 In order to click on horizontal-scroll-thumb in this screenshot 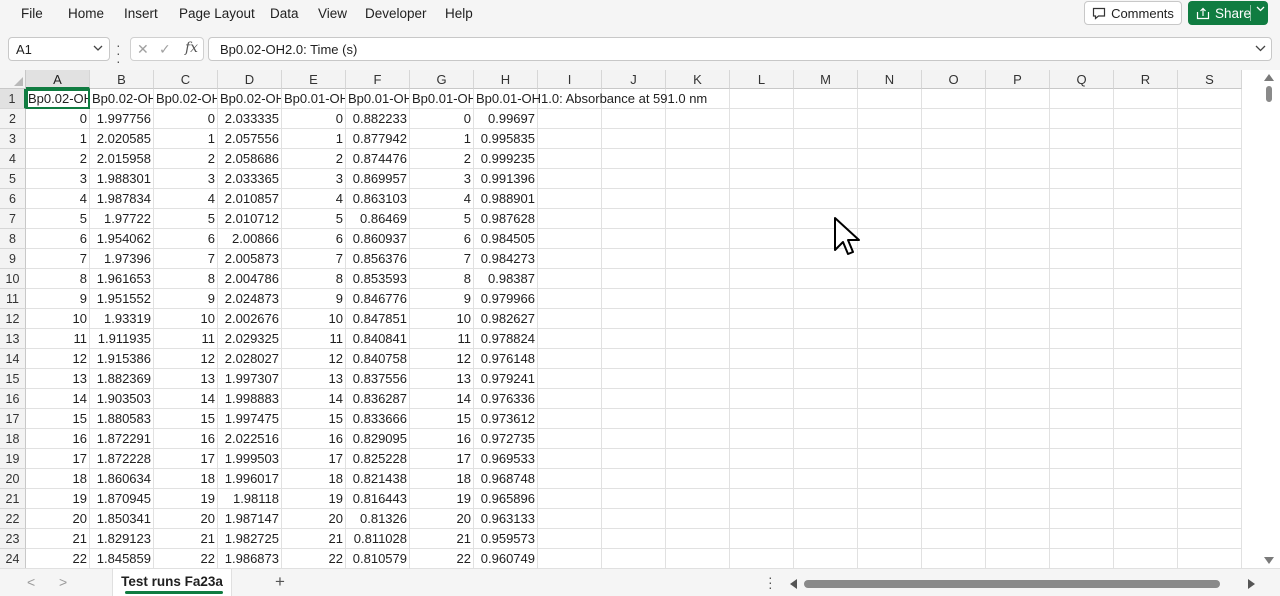, I will do `click(1012, 584)`.